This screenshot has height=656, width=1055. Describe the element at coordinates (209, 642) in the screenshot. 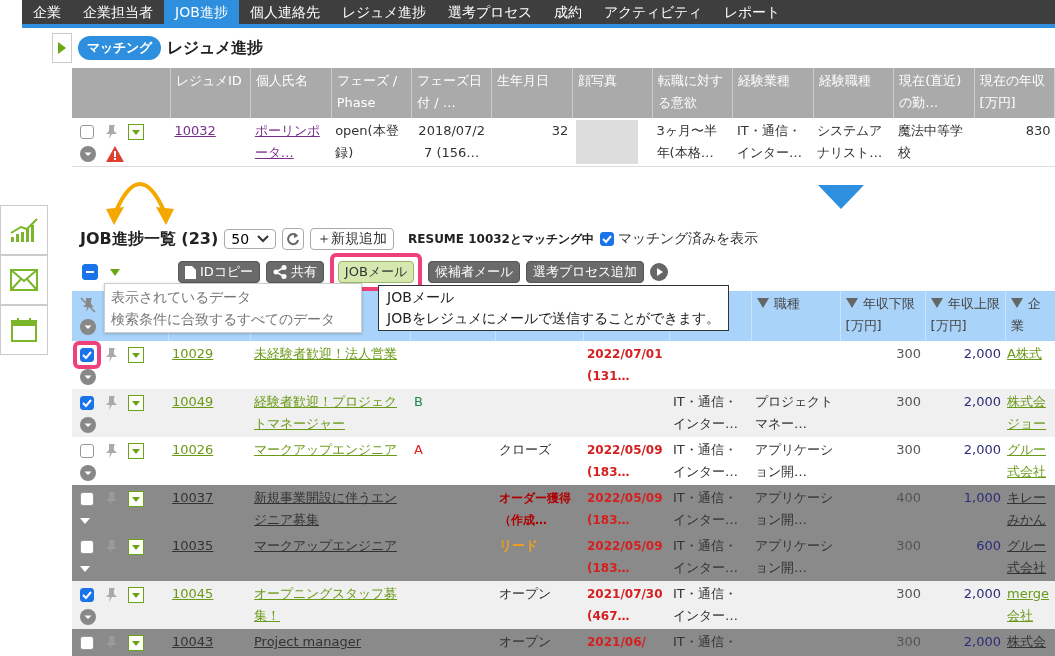

I see `job-id-link: 10043` at that location.